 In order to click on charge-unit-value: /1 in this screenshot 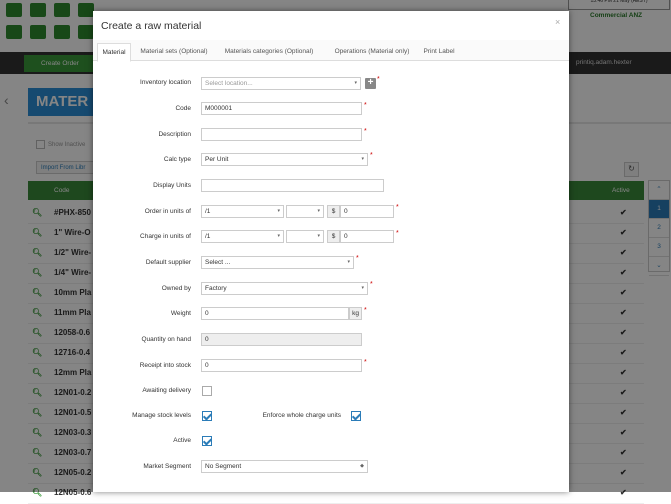, I will do `click(208, 236)`.